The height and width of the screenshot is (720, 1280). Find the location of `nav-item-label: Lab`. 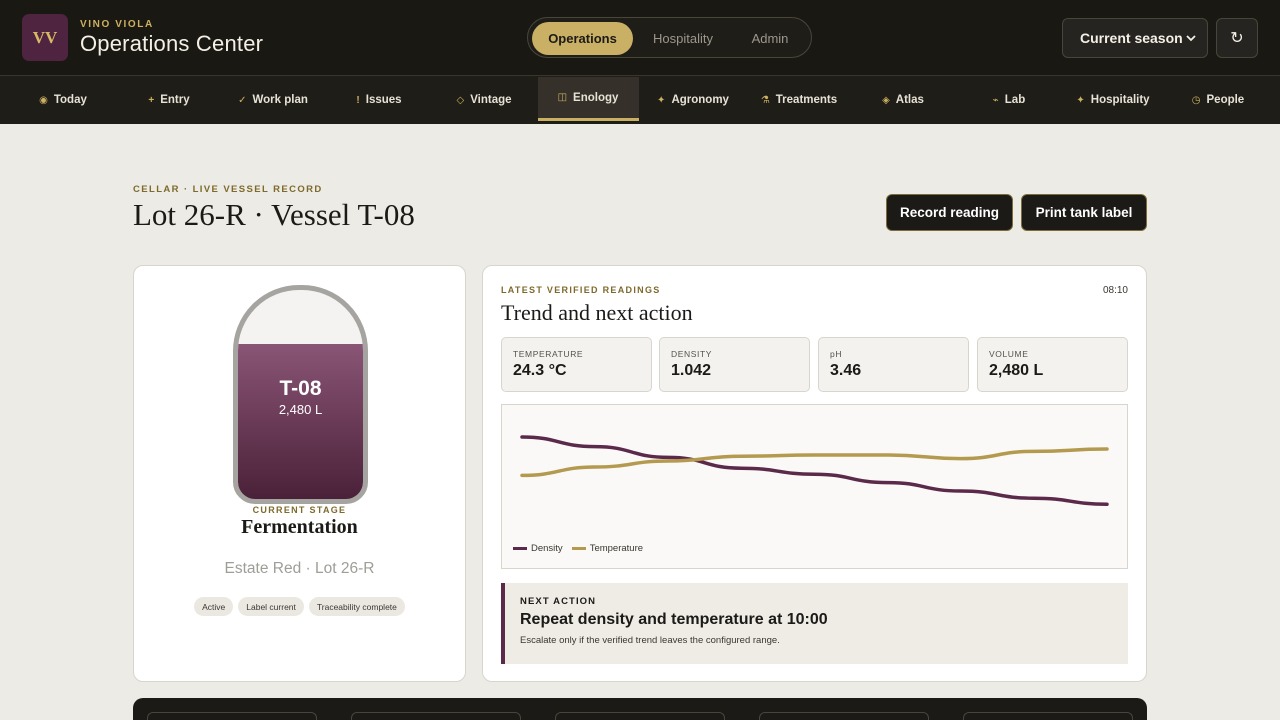

nav-item-label: Lab is located at coordinates (1015, 100).